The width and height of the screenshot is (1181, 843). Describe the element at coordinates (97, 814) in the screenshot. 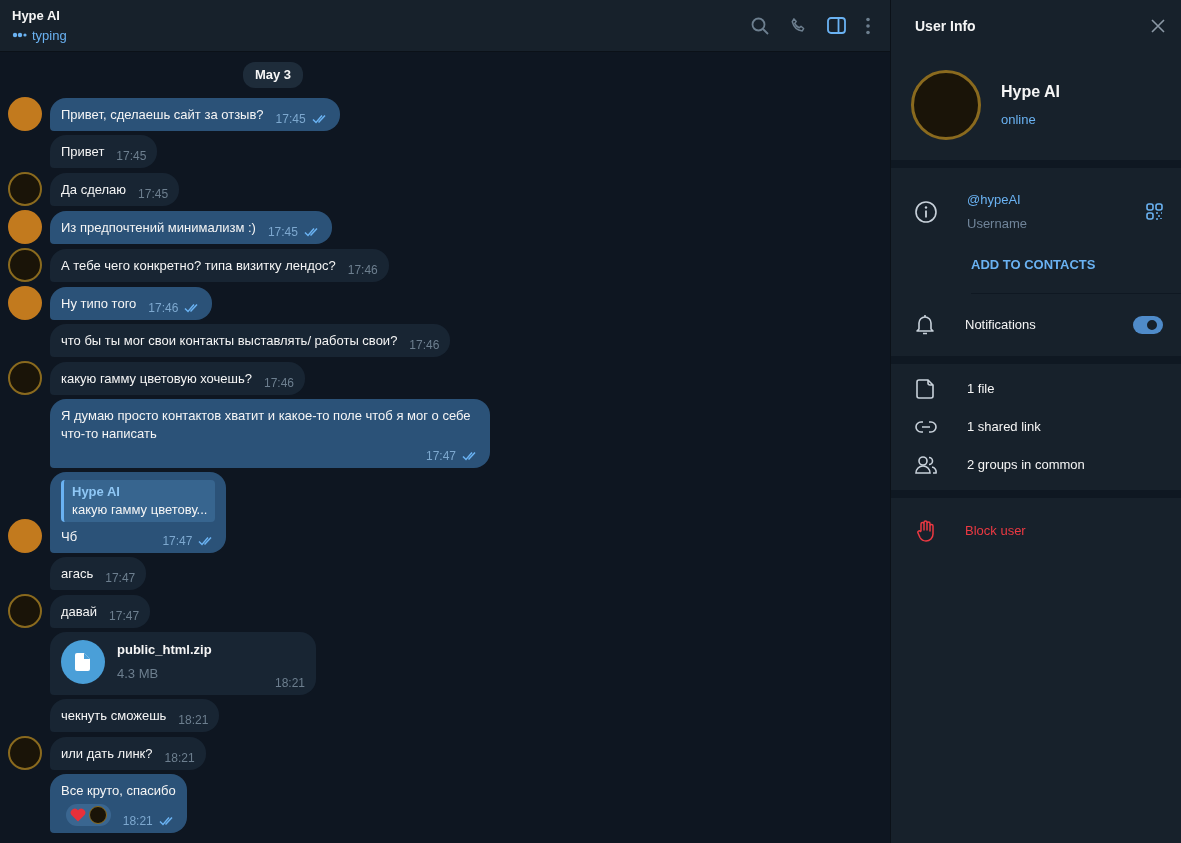

I see `reactor-avatar-placeholder` at that location.